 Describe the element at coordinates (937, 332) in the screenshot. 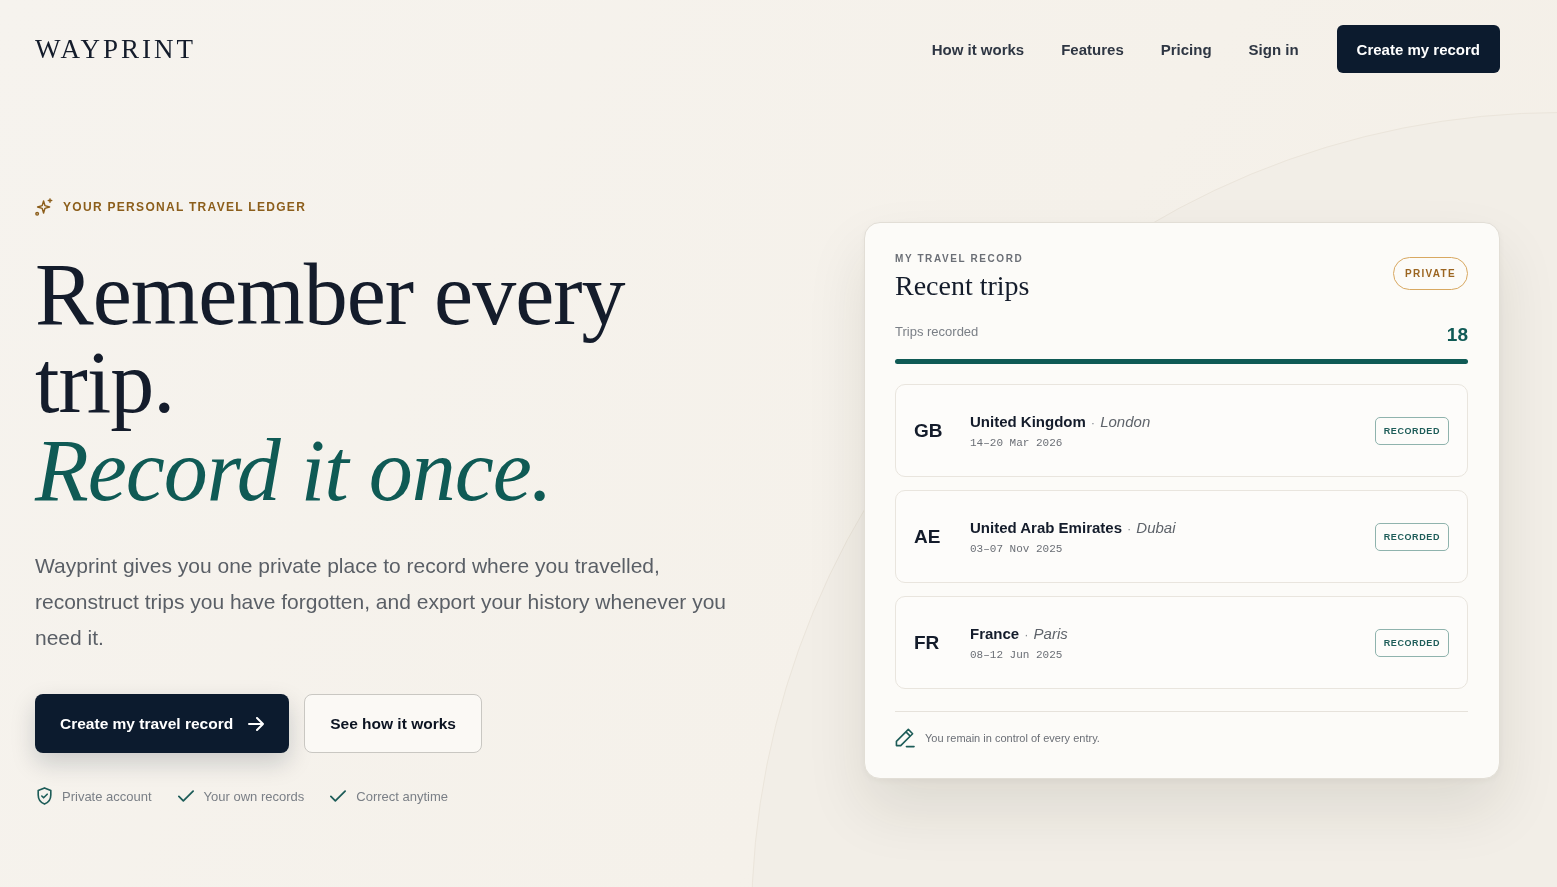

I see `stat-label: Trips recorded` at that location.